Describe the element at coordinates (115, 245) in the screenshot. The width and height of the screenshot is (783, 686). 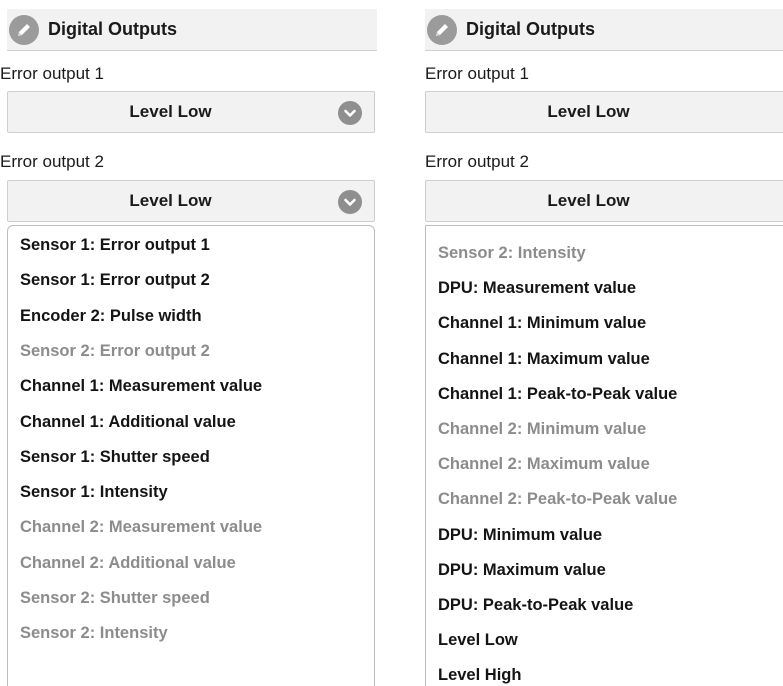
I see `dropdown-option: Sensor 1: Error output 1` at that location.